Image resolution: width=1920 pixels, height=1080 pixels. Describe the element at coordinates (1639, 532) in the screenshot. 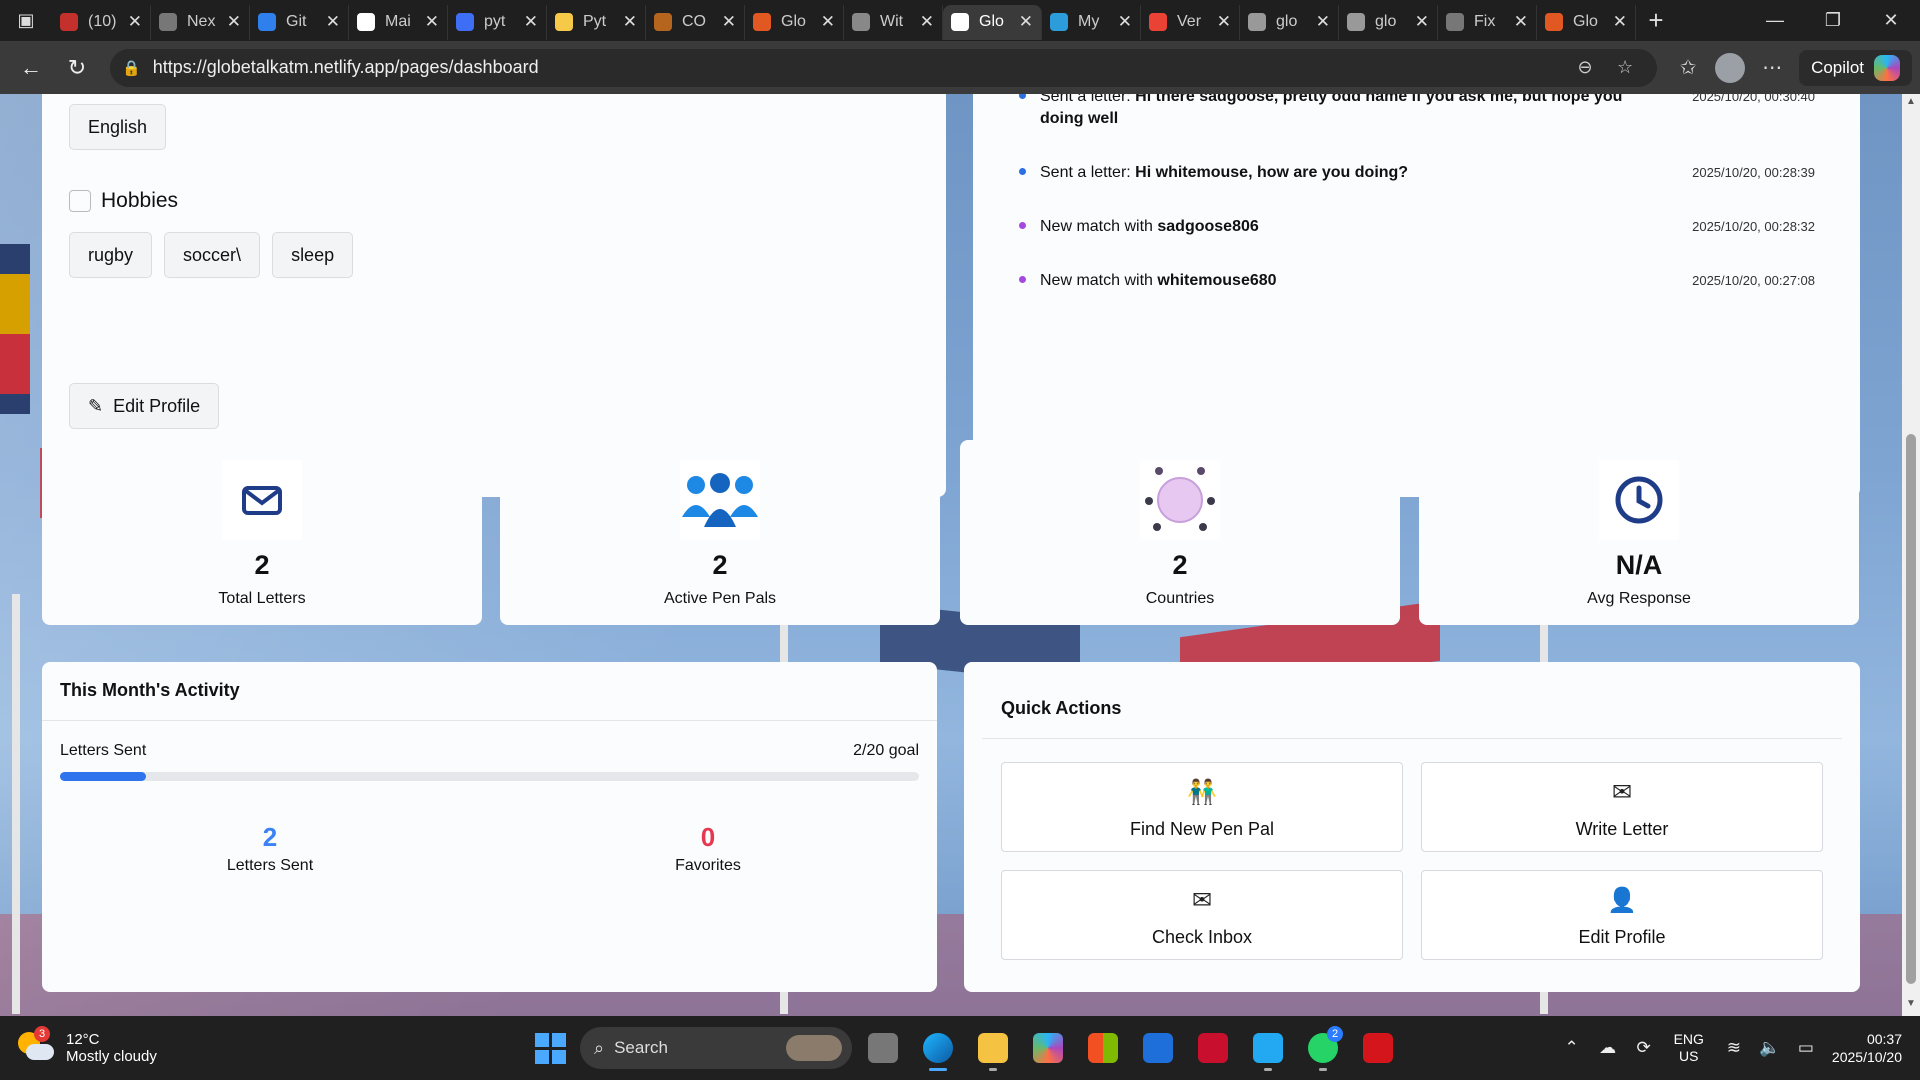

I see `stat-card: N/A Avg Response` at that location.